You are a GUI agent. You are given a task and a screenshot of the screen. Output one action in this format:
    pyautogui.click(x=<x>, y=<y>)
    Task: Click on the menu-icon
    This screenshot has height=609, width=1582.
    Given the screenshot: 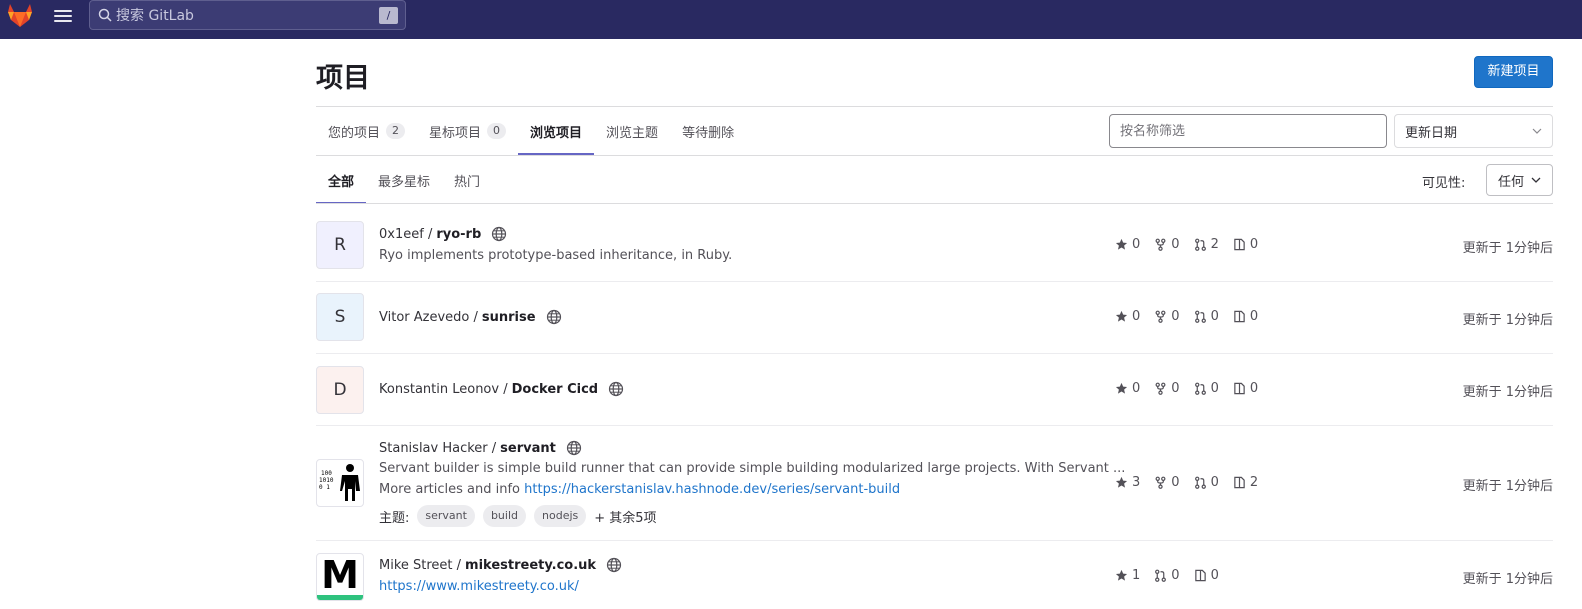 What is the action you would take?
    pyautogui.click(x=63, y=16)
    